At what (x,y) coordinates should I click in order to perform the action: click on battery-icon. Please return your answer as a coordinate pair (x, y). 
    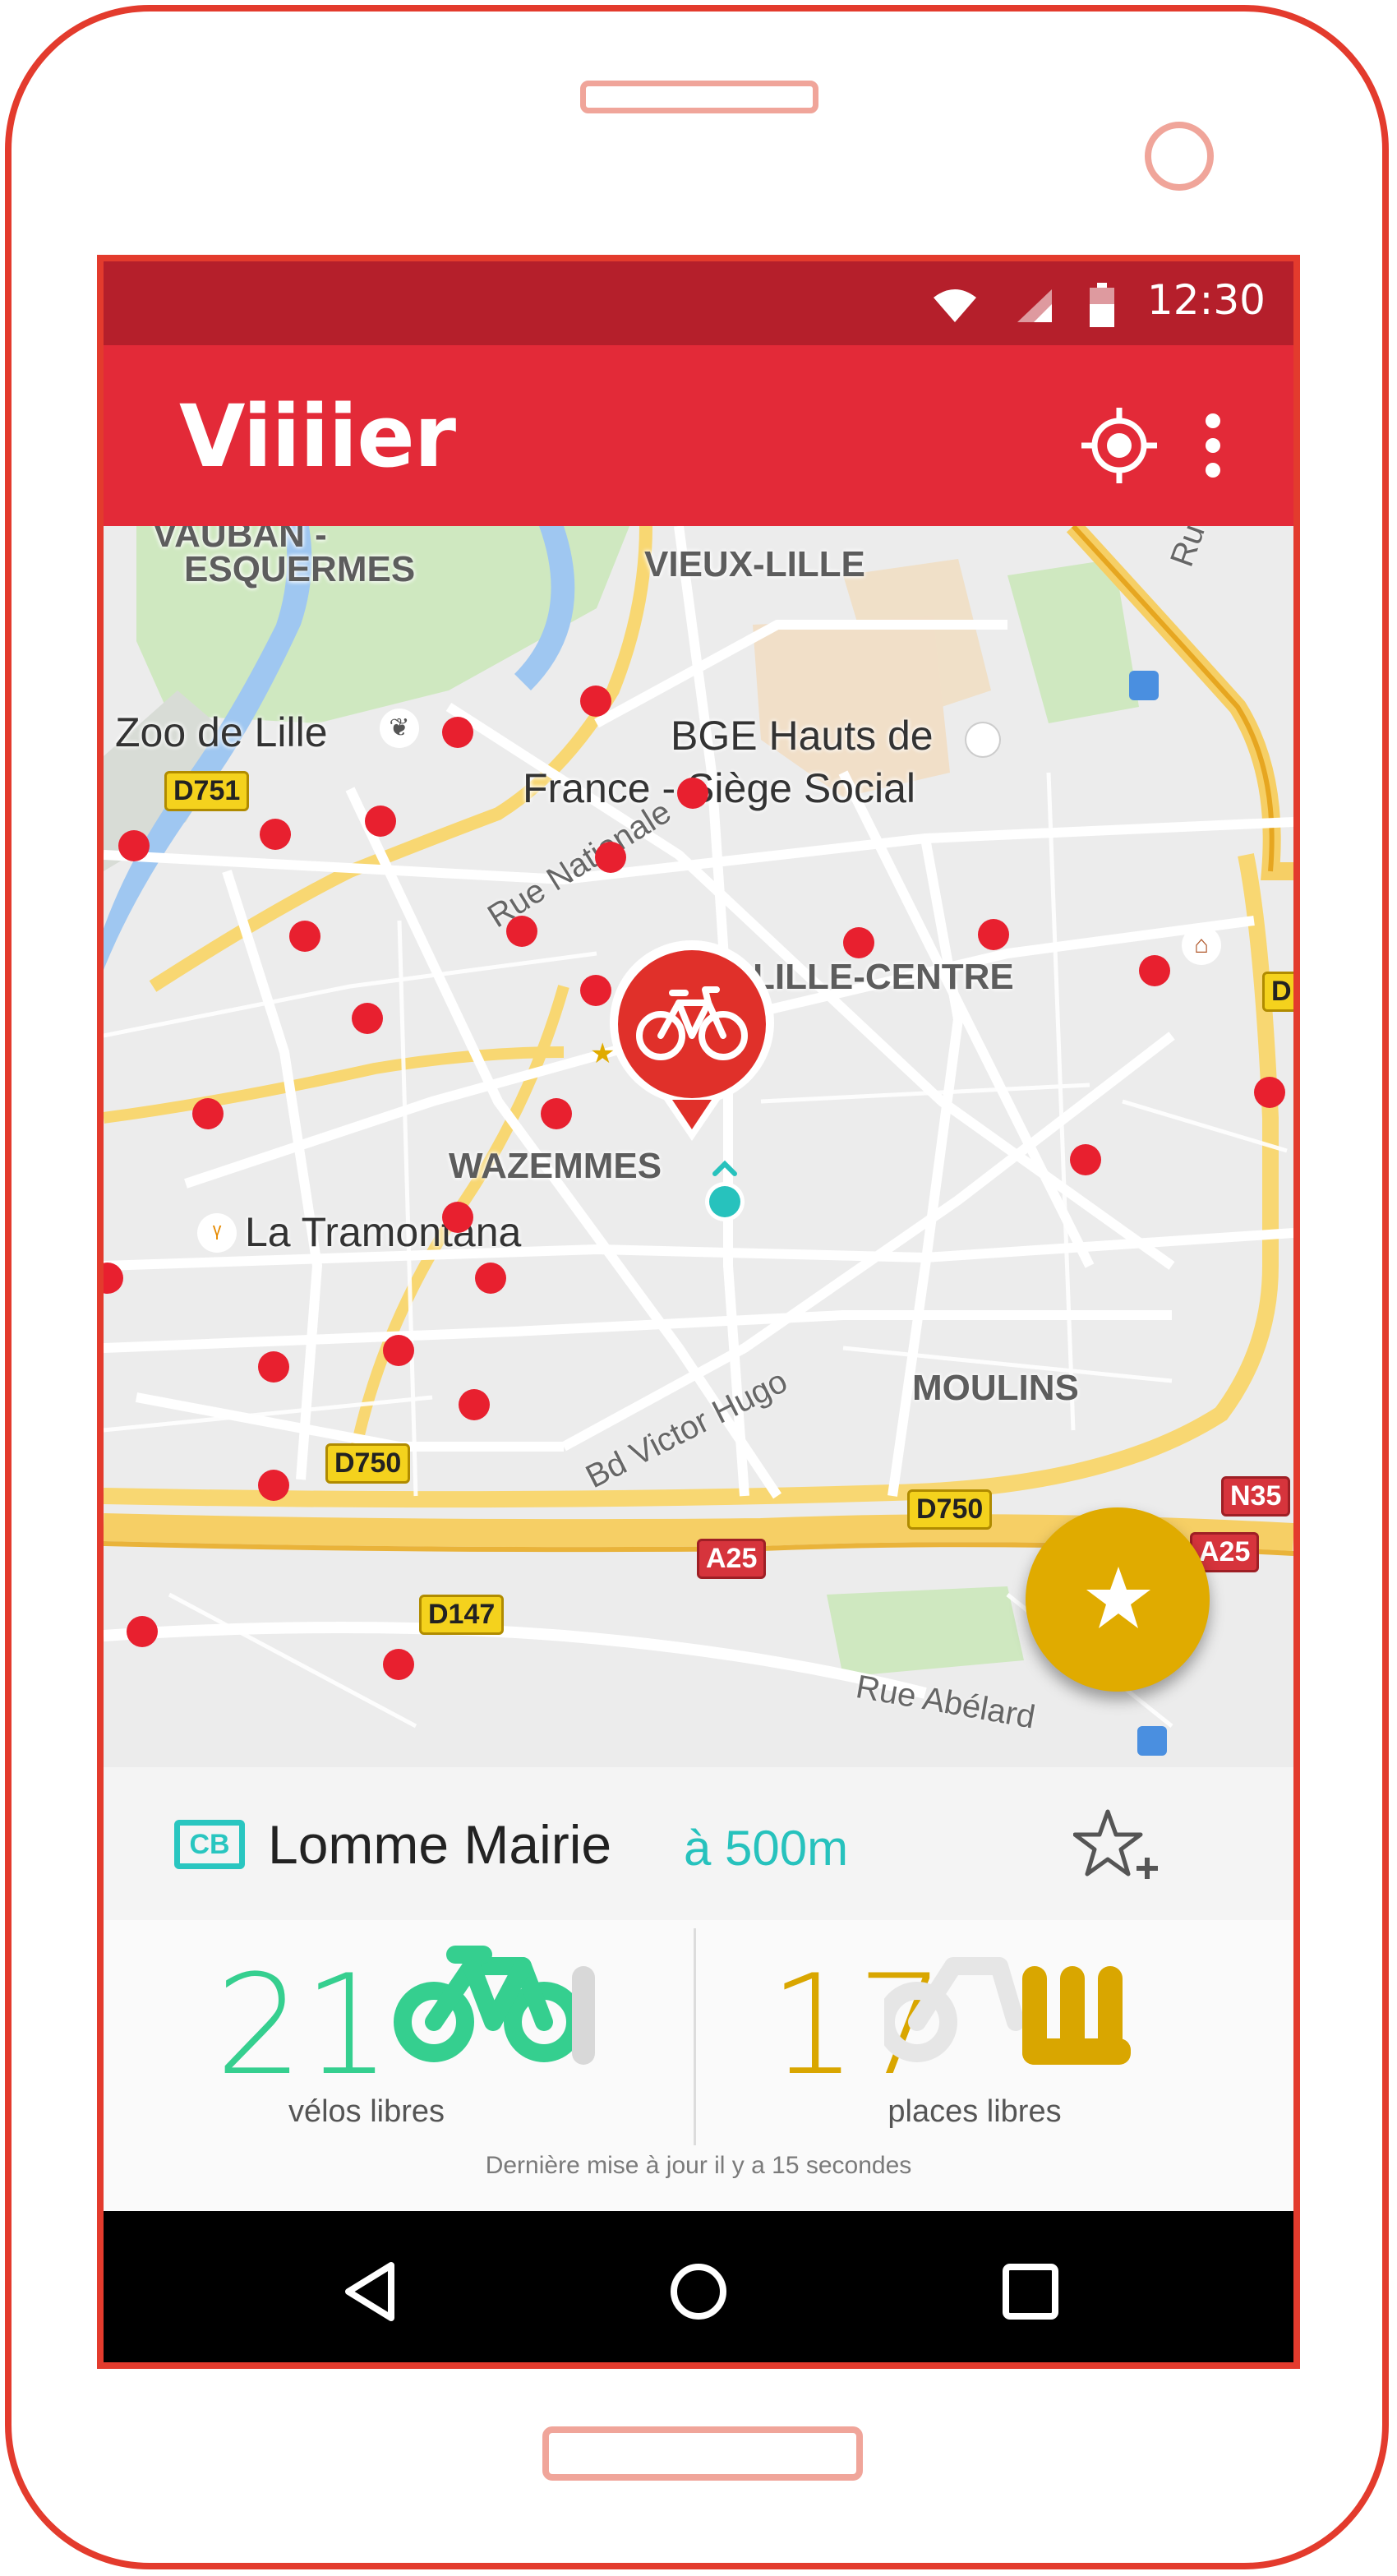
    Looking at the image, I should click on (1102, 307).